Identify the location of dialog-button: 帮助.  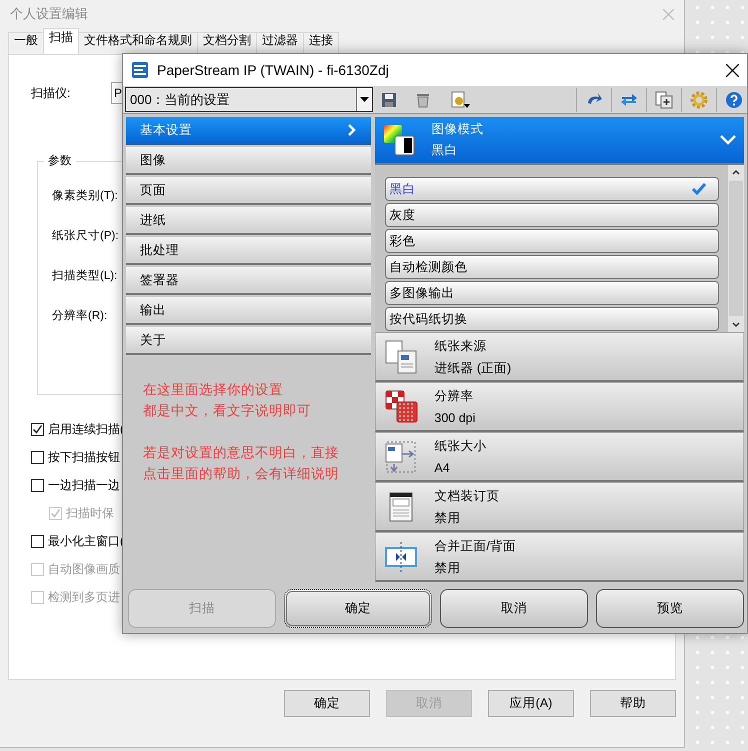
(633, 703).